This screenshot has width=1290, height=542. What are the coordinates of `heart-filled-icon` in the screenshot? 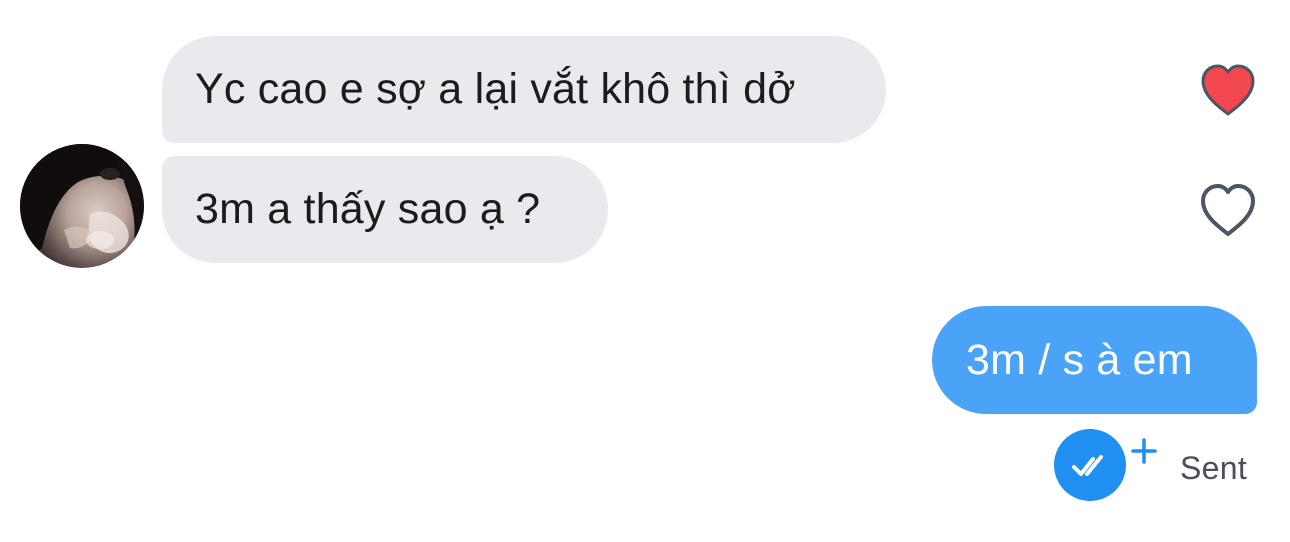 It's located at (1228, 90).